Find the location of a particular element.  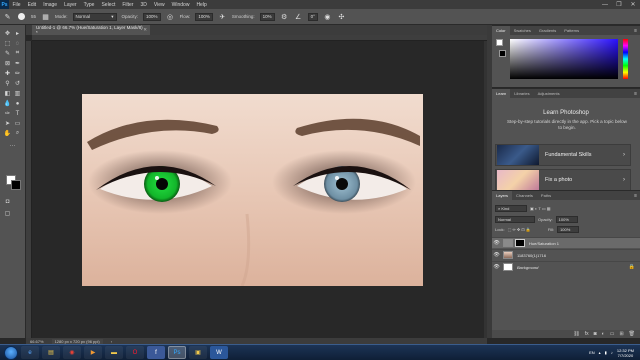

eraser-tool-icon: ◧ is located at coordinates (7, 93).